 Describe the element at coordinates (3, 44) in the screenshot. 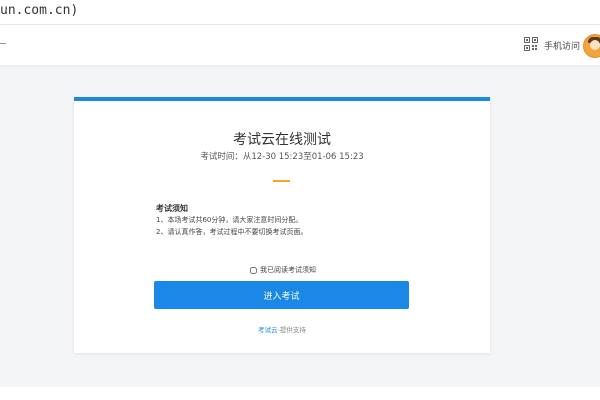

I see `back-icon` at that location.